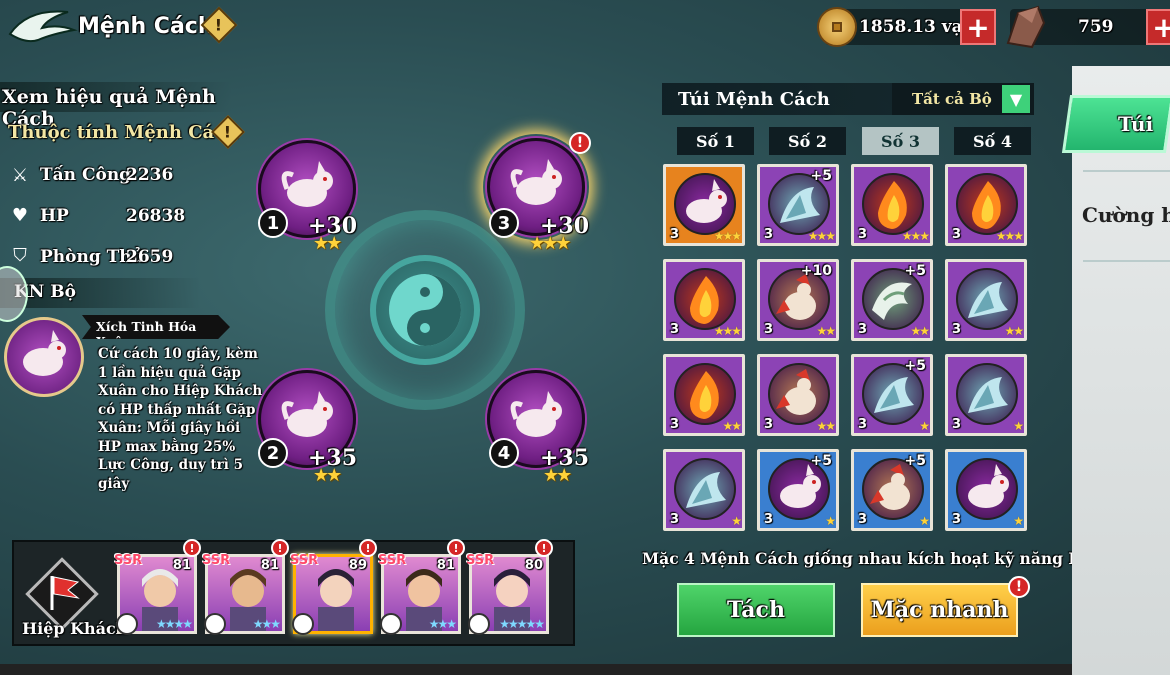 This screenshot has width=1170, height=675. What do you see at coordinates (54, 216) in the screenshot?
I see `stat-hp-label: HP` at bounding box center [54, 216].